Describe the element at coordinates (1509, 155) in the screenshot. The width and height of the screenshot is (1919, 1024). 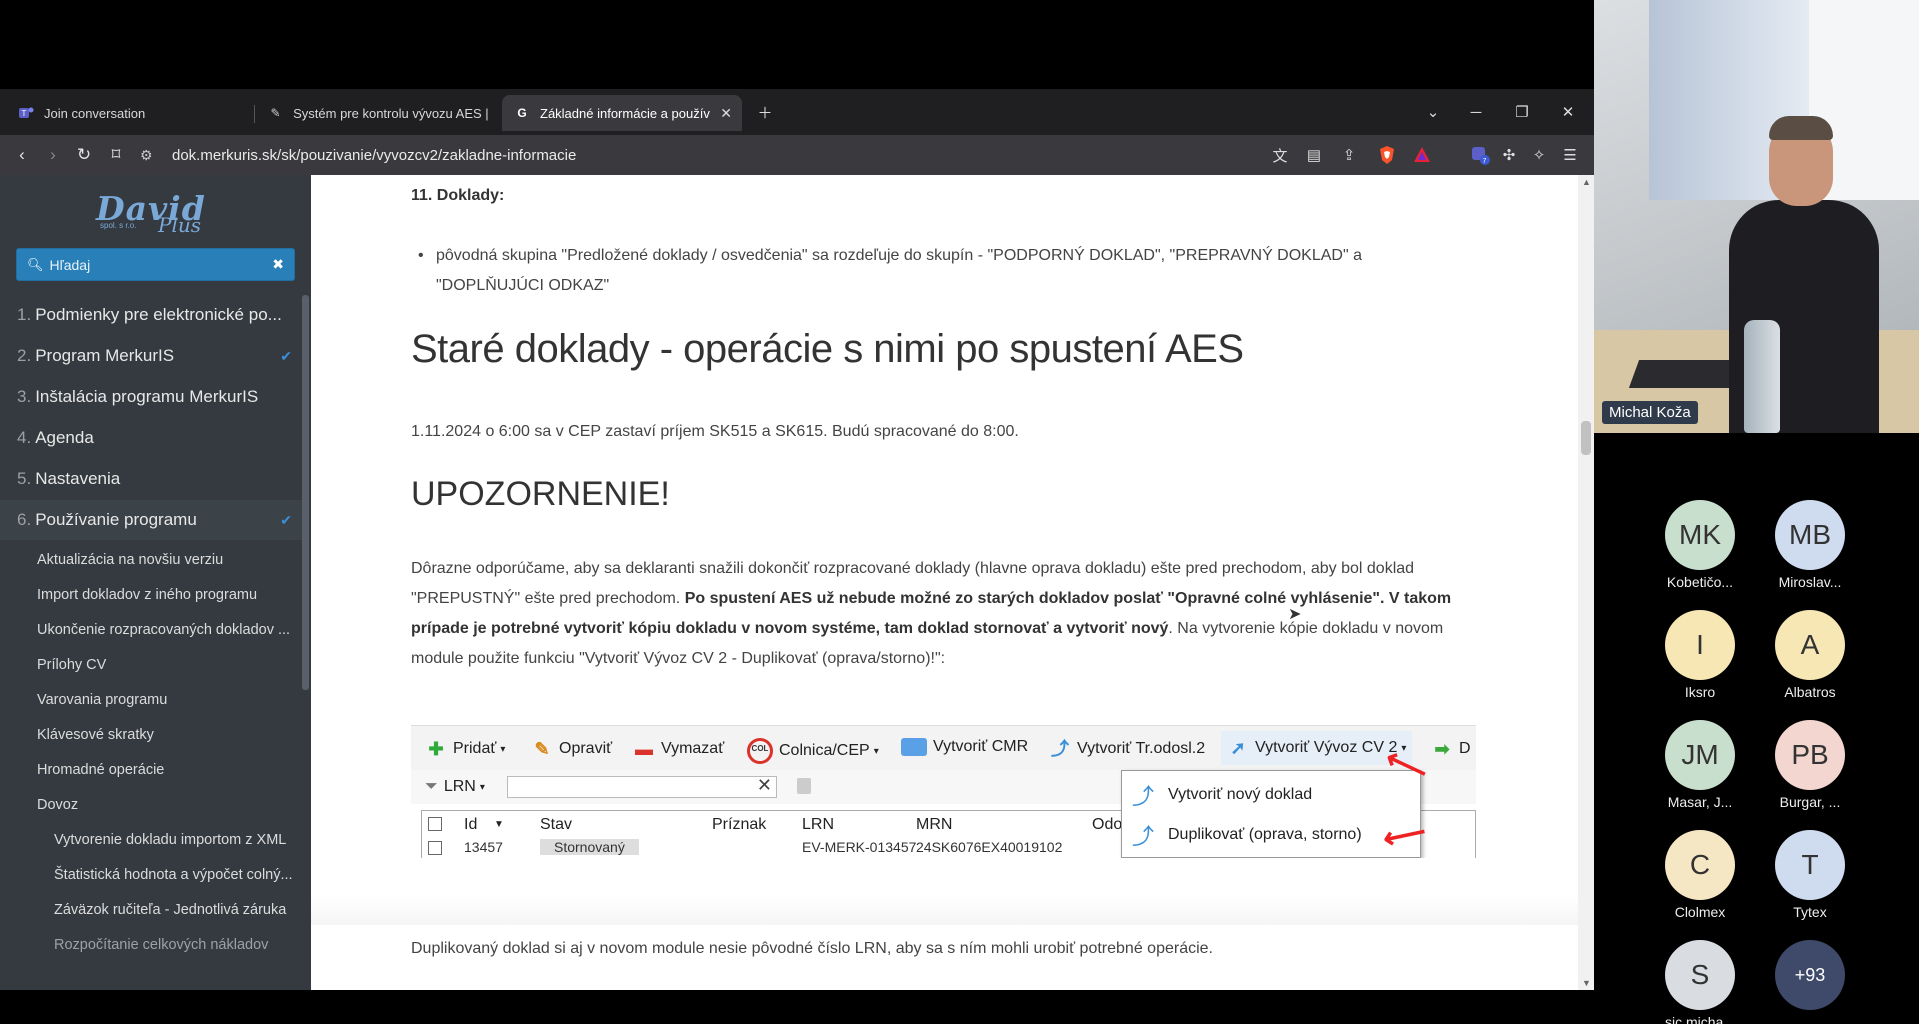
I see `extensions-puzzle-icon: ✣` at that location.